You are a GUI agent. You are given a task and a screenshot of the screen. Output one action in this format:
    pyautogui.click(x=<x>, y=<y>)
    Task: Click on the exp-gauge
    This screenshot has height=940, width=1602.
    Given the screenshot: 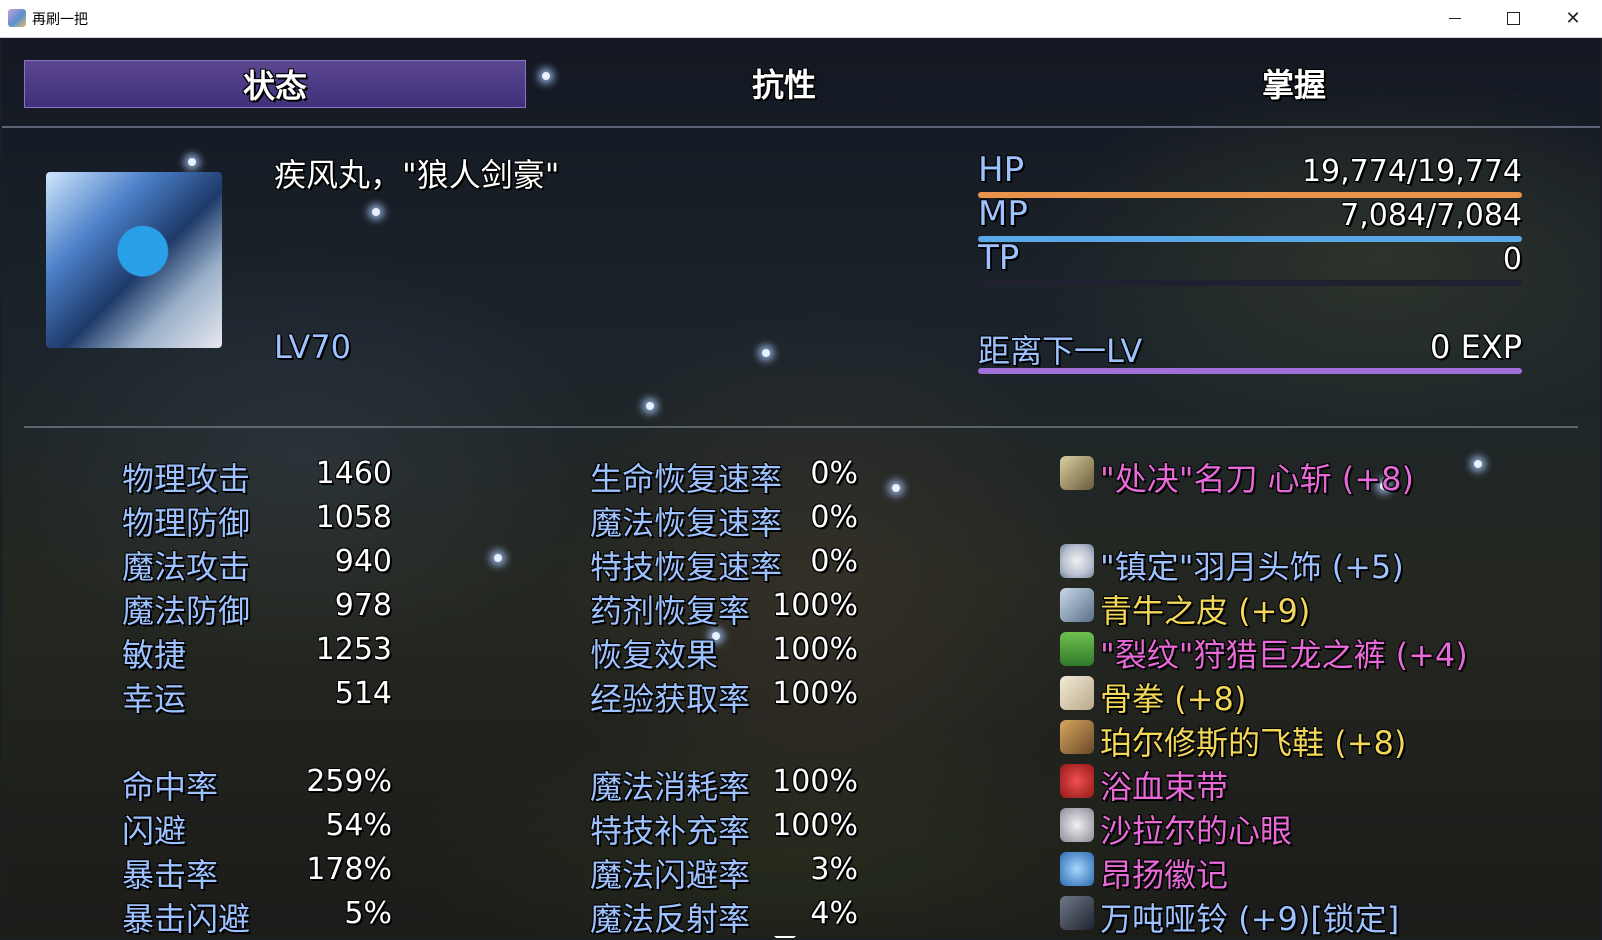 What is the action you would take?
    pyautogui.click(x=1250, y=371)
    